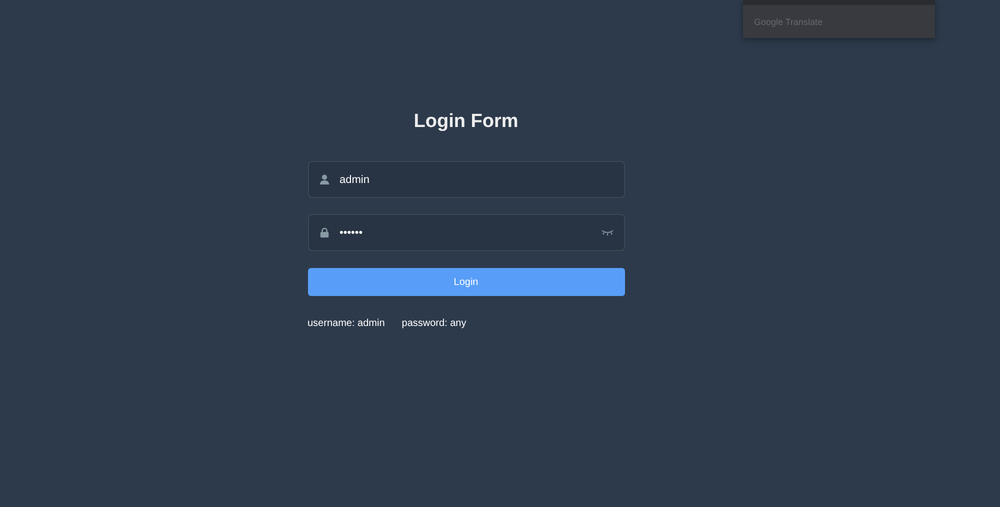  Describe the element at coordinates (466, 122) in the screenshot. I see `form-title: Login Form` at that location.